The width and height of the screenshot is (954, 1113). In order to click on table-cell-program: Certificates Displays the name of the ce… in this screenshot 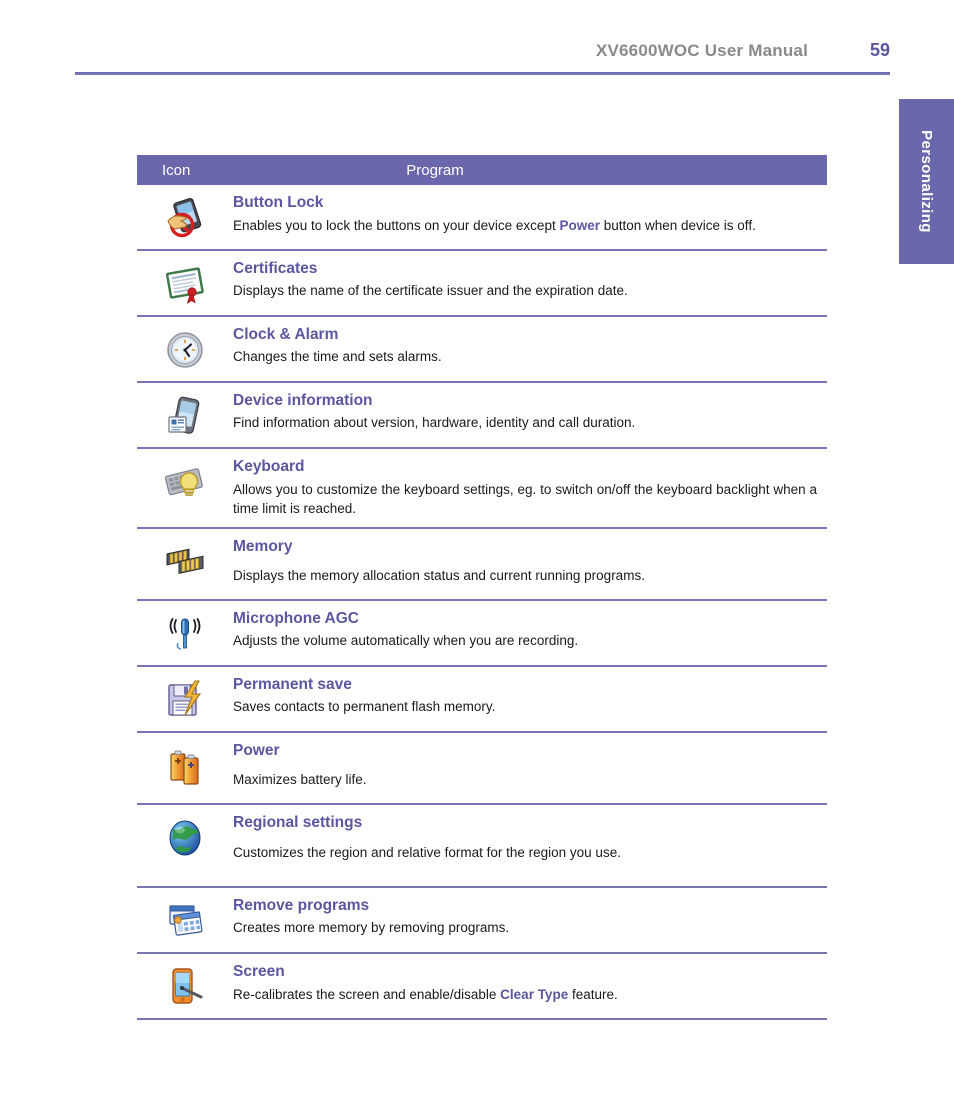, I will do `click(530, 282)`.